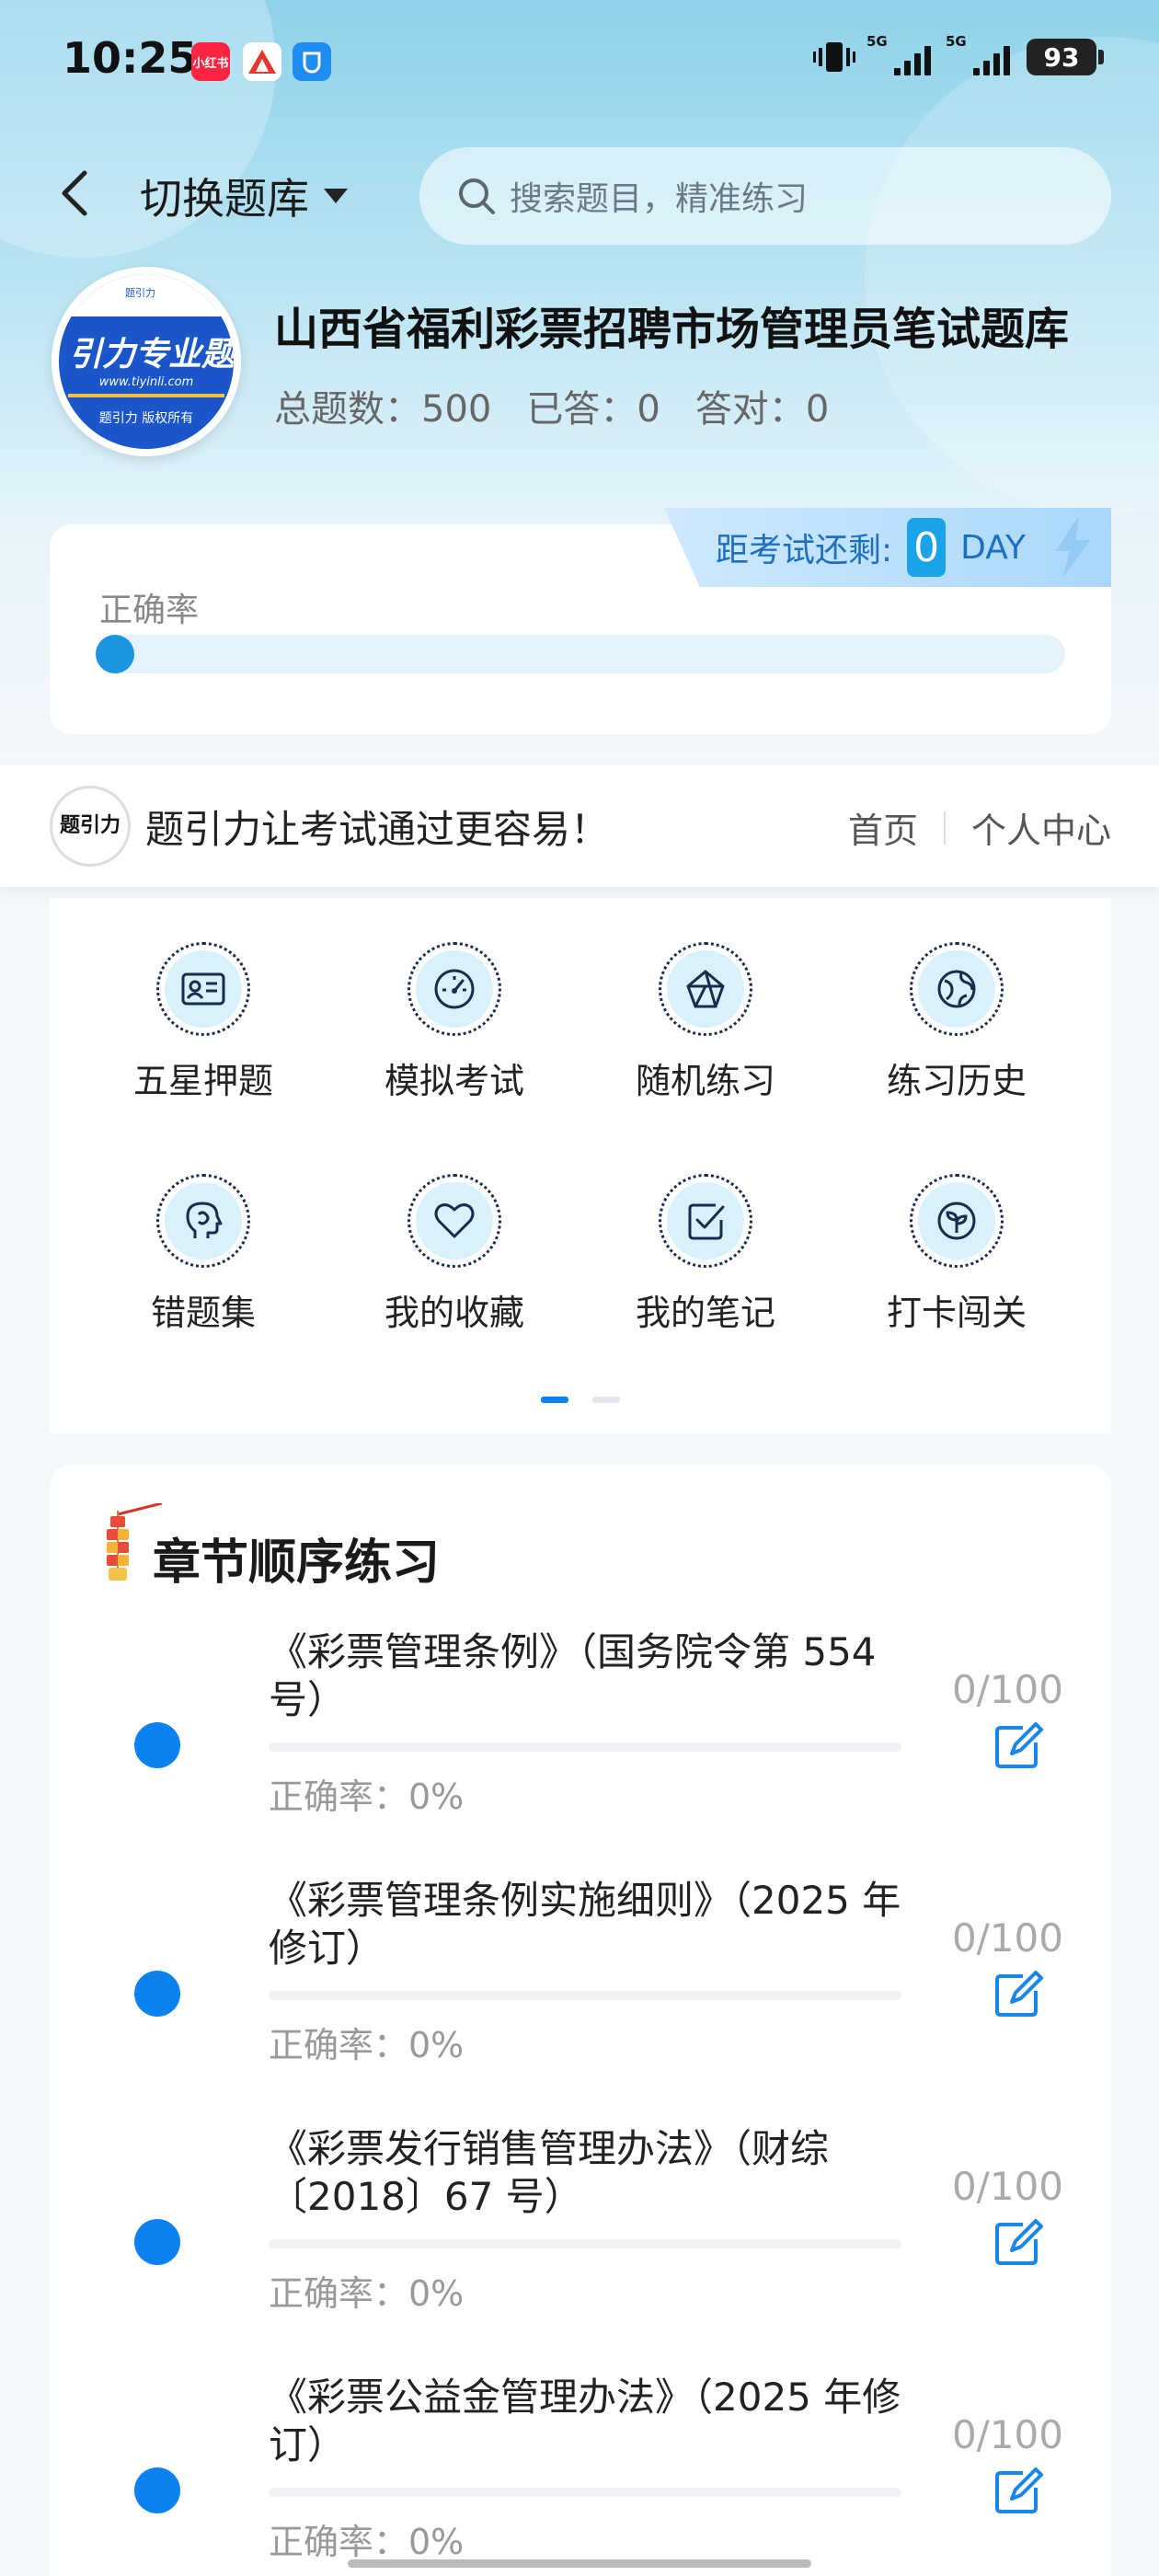 This screenshot has width=1159, height=2576. What do you see at coordinates (454, 1034) in the screenshot?
I see `grid-item-mock-exam: 模拟考试` at bounding box center [454, 1034].